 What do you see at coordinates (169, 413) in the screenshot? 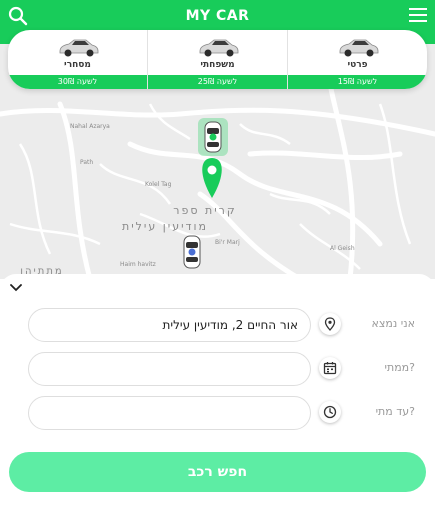
I see `until-time-input` at bounding box center [169, 413].